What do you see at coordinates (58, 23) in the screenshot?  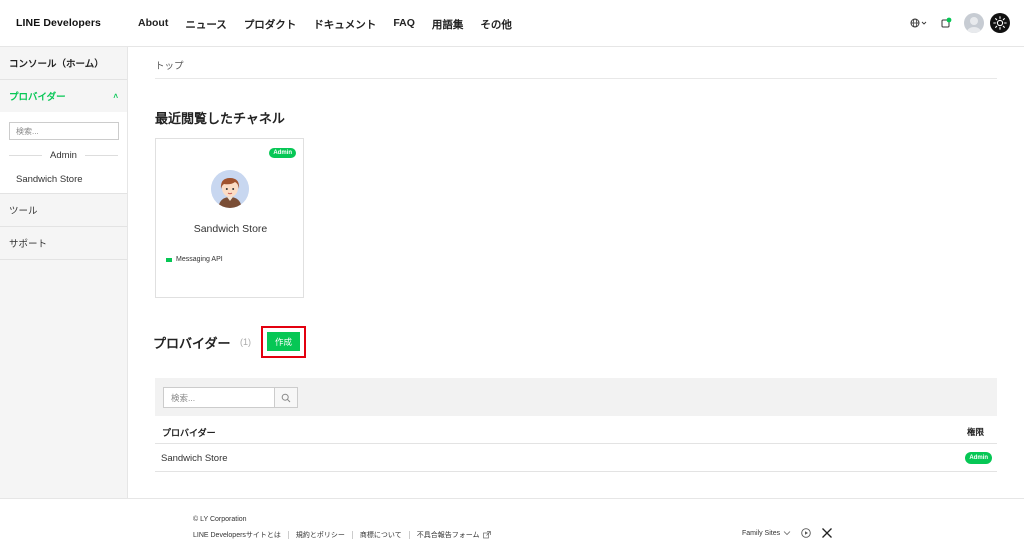 I see `site-logo: LINE Developers` at bounding box center [58, 23].